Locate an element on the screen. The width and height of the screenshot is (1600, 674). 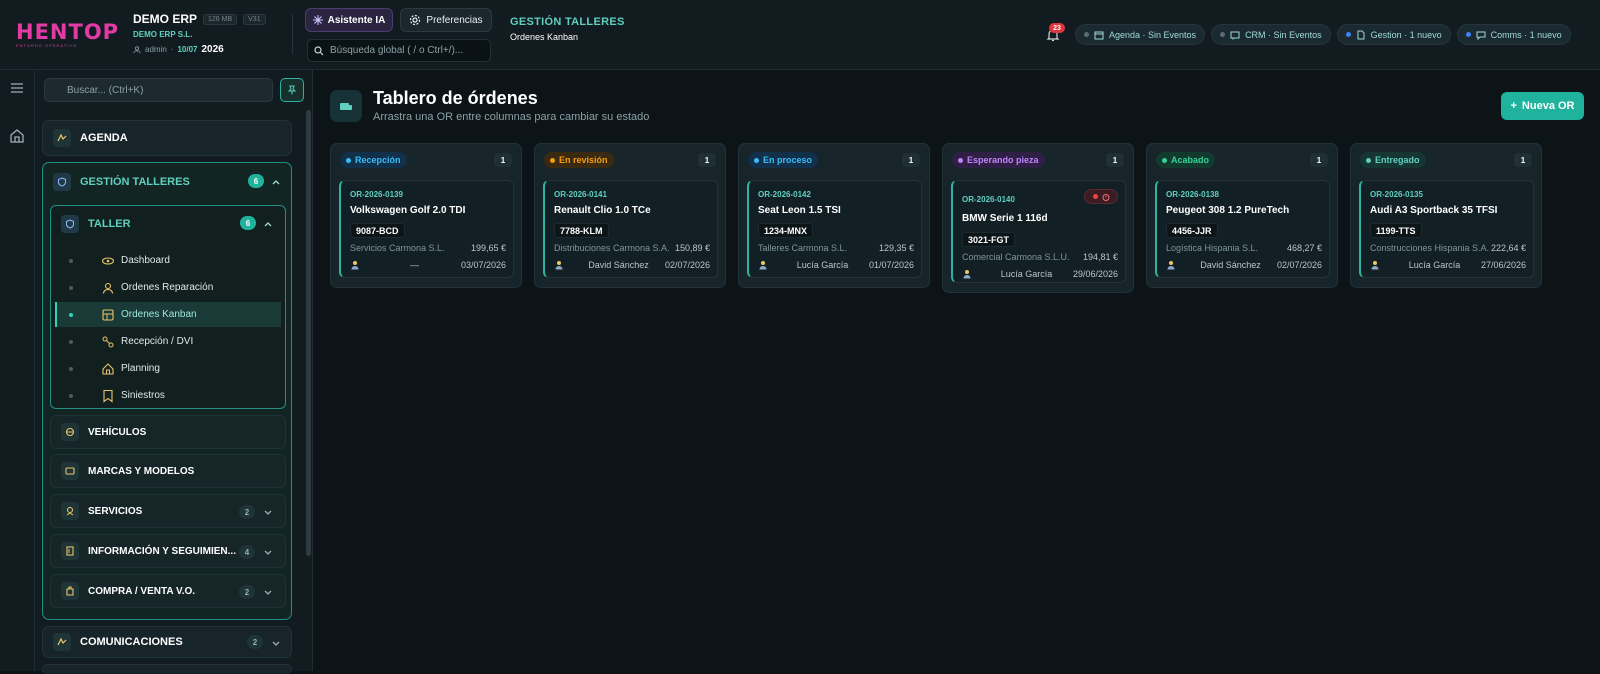
count-badge: 2 is located at coordinates (247, 592).